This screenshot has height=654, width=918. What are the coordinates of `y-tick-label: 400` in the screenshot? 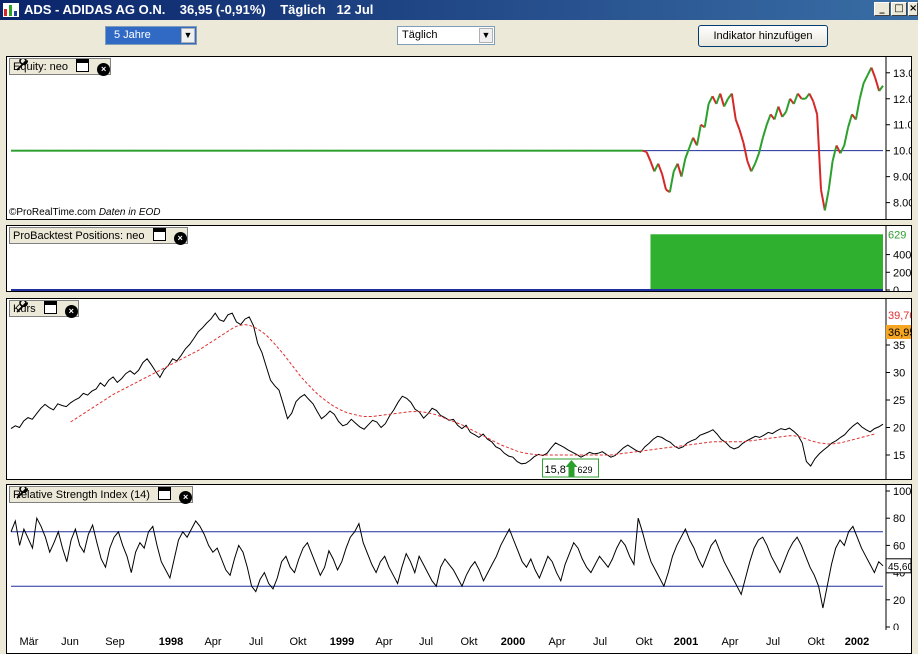 It's located at (902, 256).